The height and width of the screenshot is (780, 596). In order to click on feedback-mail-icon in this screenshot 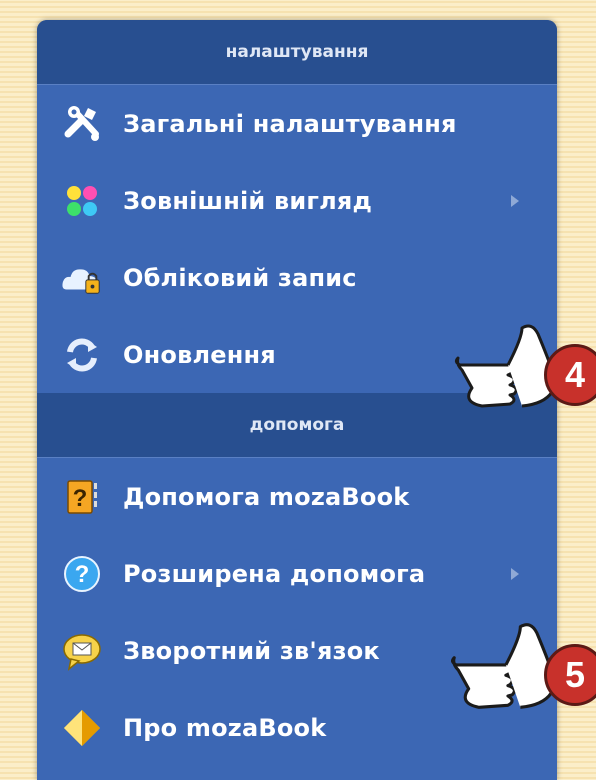, I will do `click(82, 651)`.